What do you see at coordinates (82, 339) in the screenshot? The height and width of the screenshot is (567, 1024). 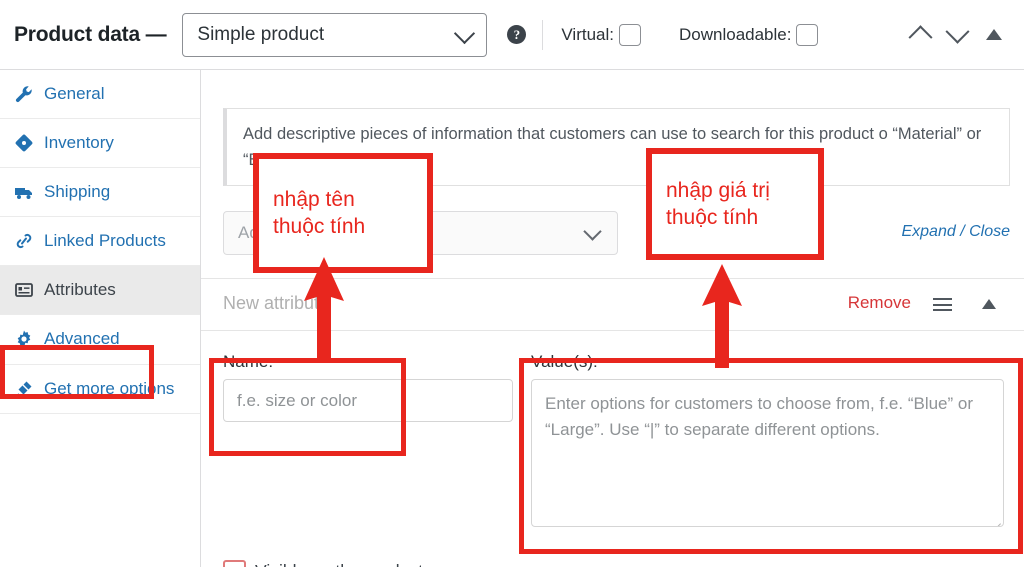 I see `sidebar-item-label: Advanced` at bounding box center [82, 339].